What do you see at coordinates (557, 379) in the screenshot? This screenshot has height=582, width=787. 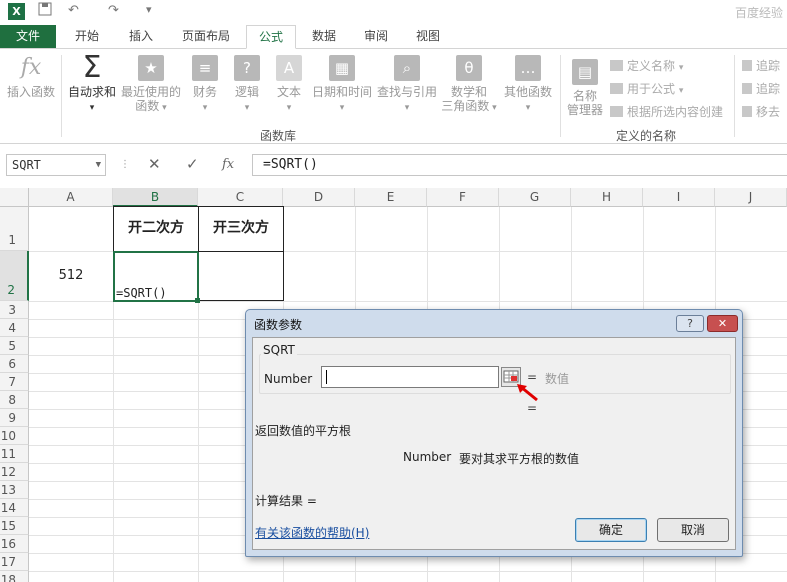 I see `argument-type-hint: 数值` at bounding box center [557, 379].